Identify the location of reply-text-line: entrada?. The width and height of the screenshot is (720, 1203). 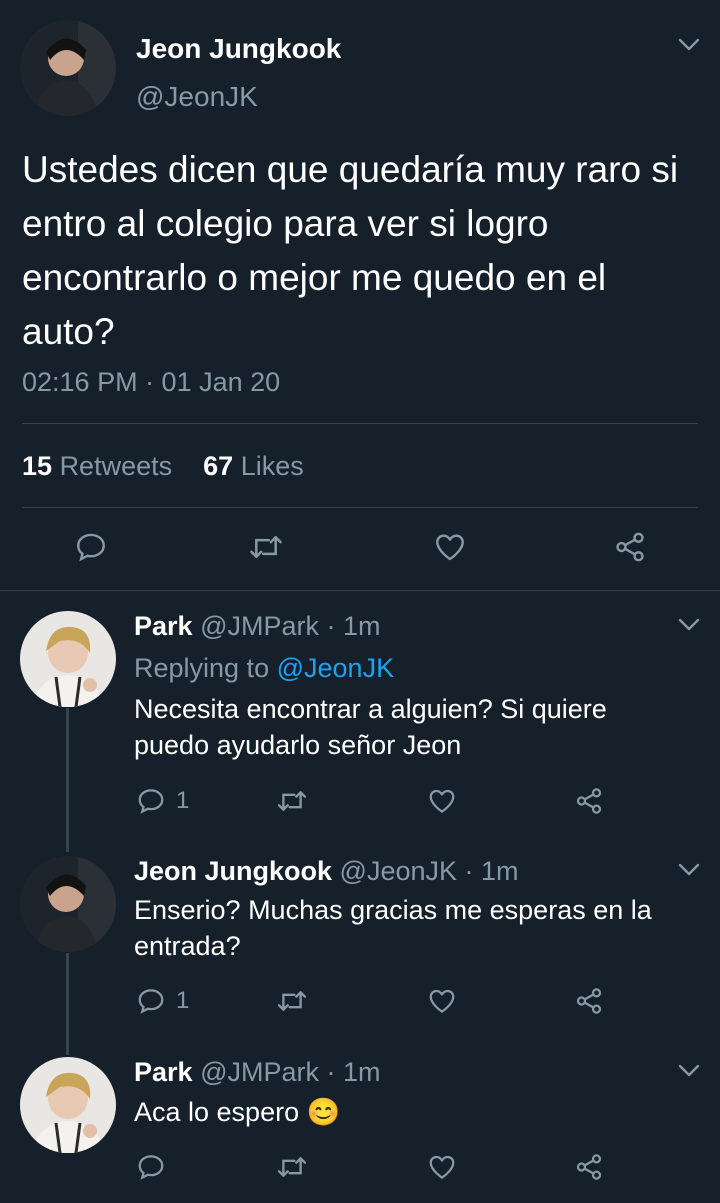
(187, 946).